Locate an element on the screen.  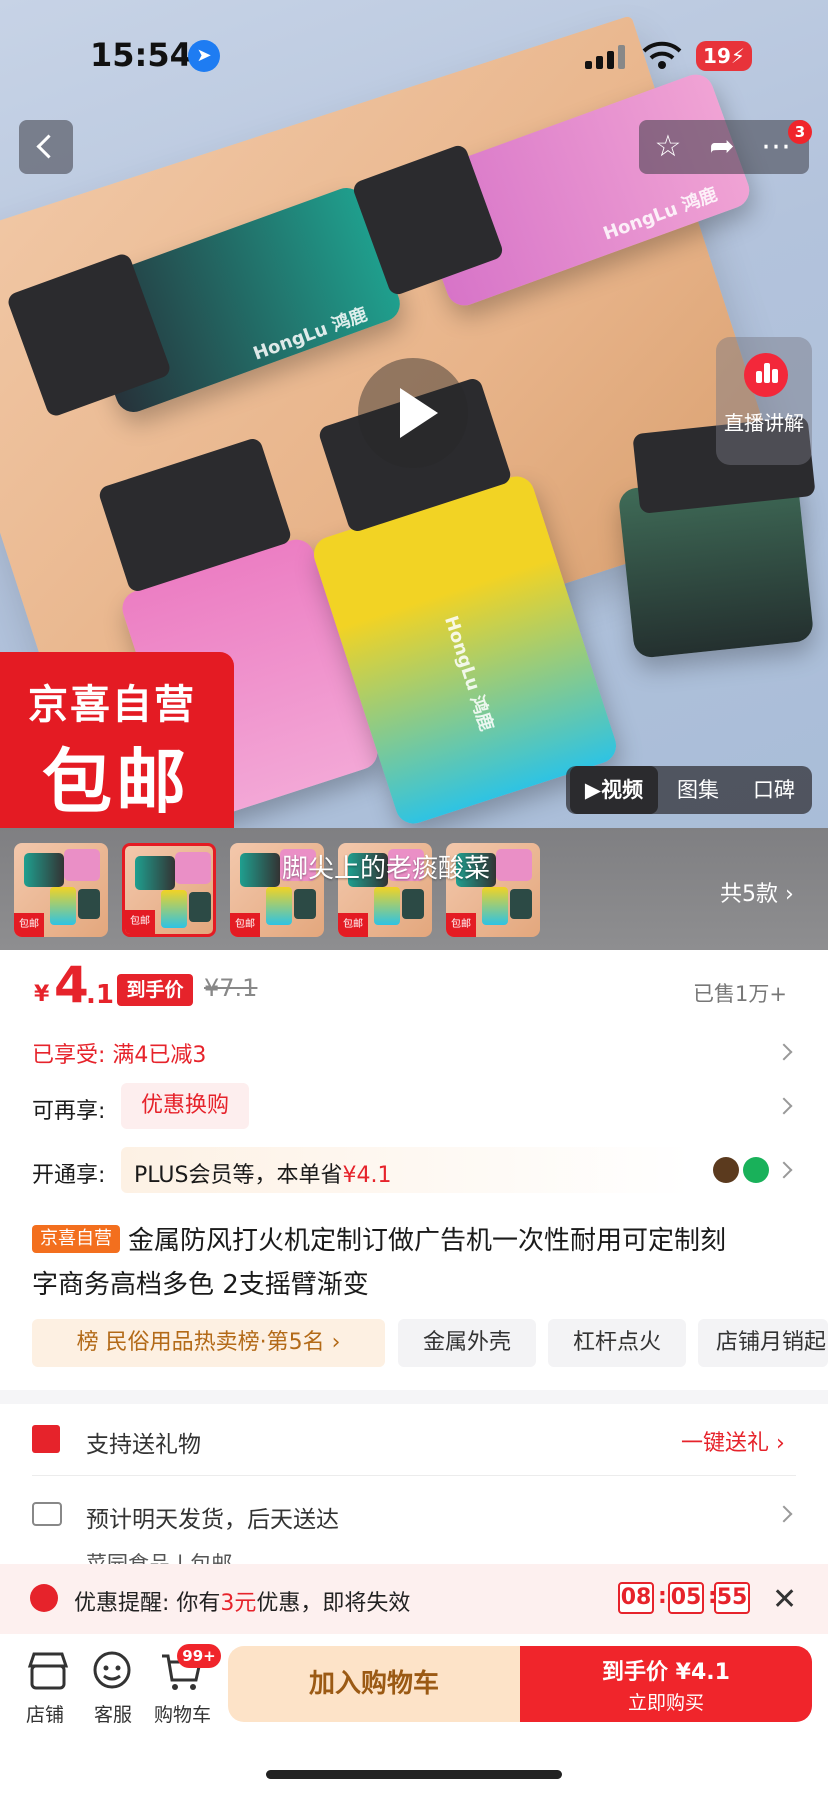
redeem-chip: 优惠换购 is located at coordinates (185, 1106).